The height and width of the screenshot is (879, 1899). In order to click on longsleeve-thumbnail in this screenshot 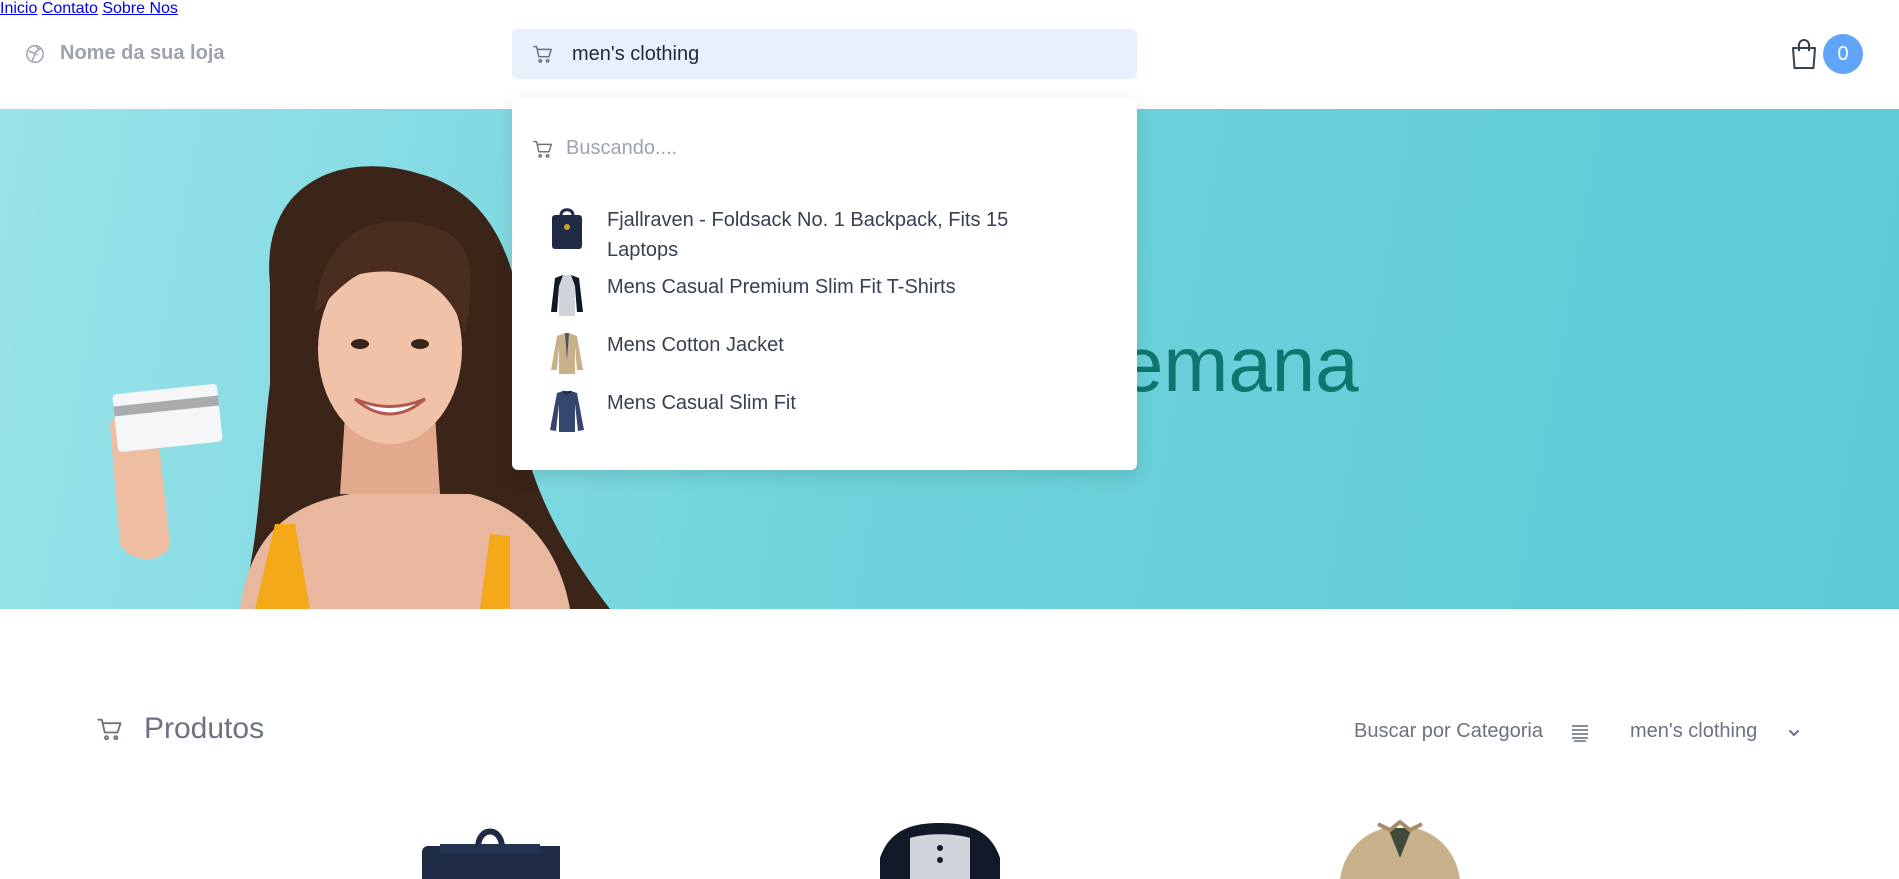, I will do `click(567, 411)`.